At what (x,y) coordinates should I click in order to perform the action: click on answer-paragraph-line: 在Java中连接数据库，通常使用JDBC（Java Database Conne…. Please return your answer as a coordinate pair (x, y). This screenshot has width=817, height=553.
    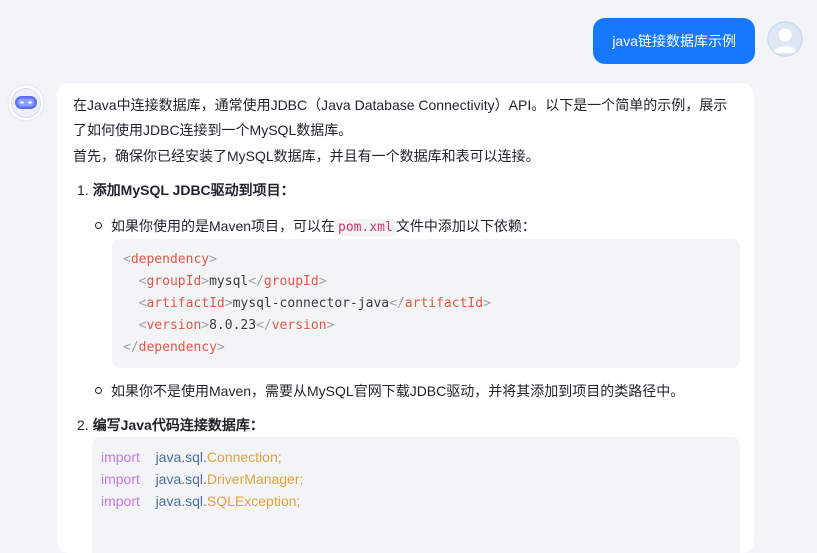
    Looking at the image, I should click on (400, 105).